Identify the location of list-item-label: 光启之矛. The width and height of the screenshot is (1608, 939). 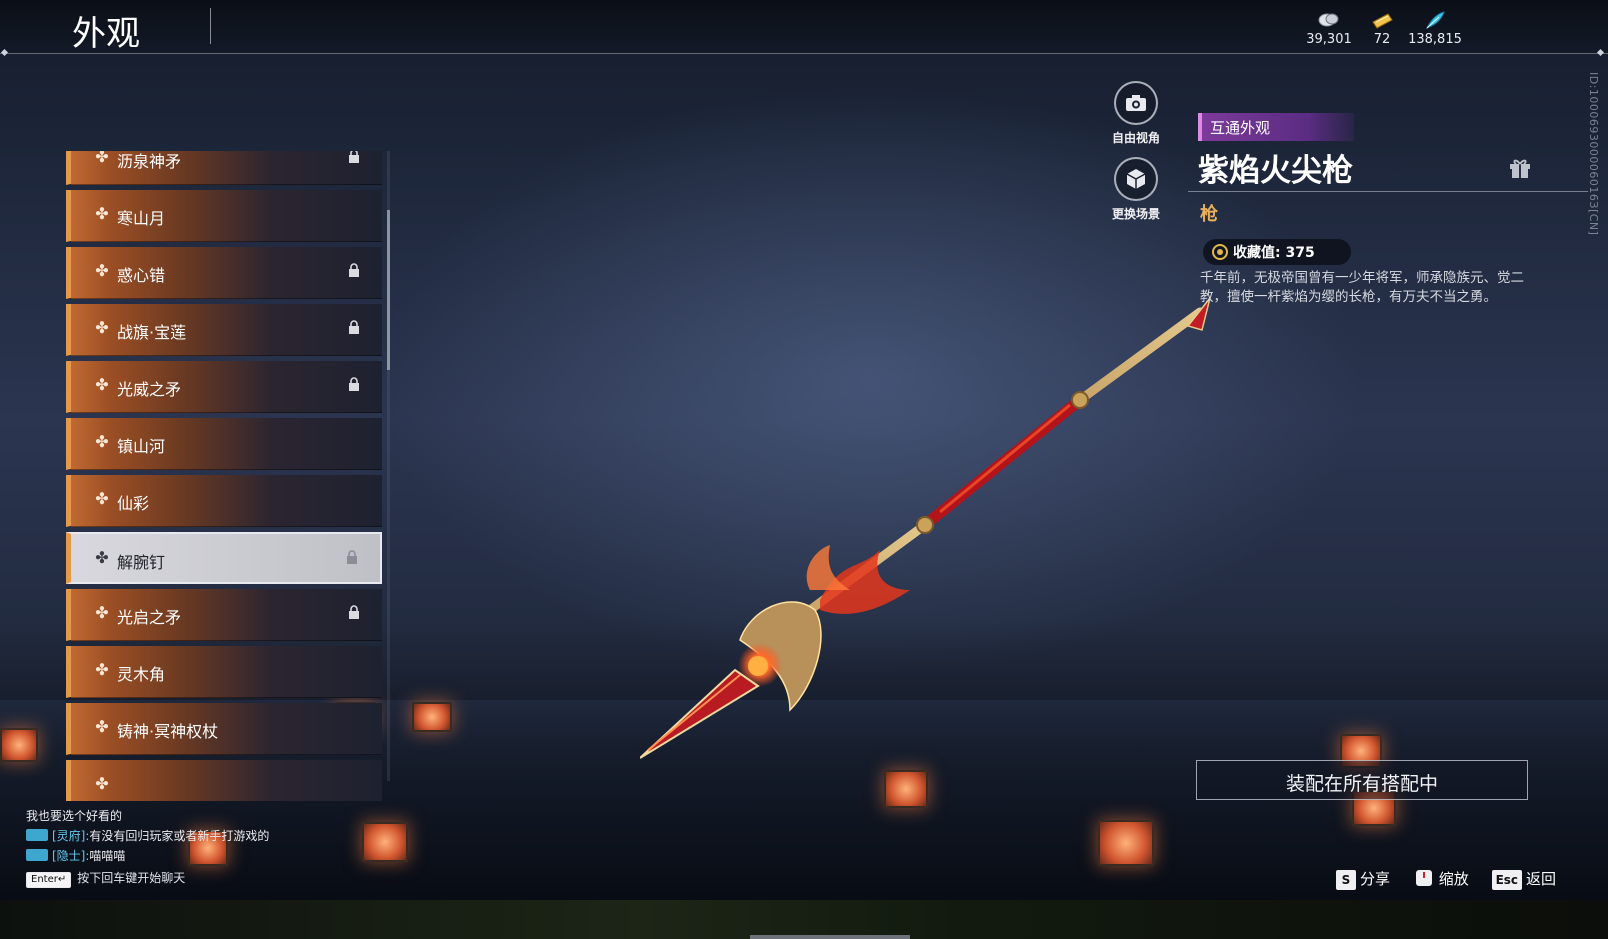
(149, 617).